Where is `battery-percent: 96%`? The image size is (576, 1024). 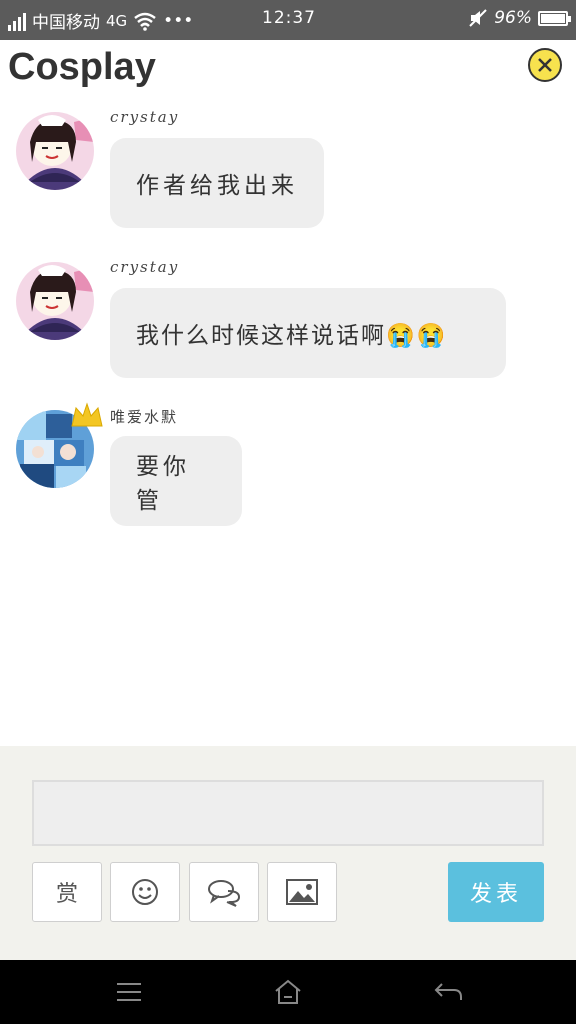
battery-percent: 96% is located at coordinates (513, 18).